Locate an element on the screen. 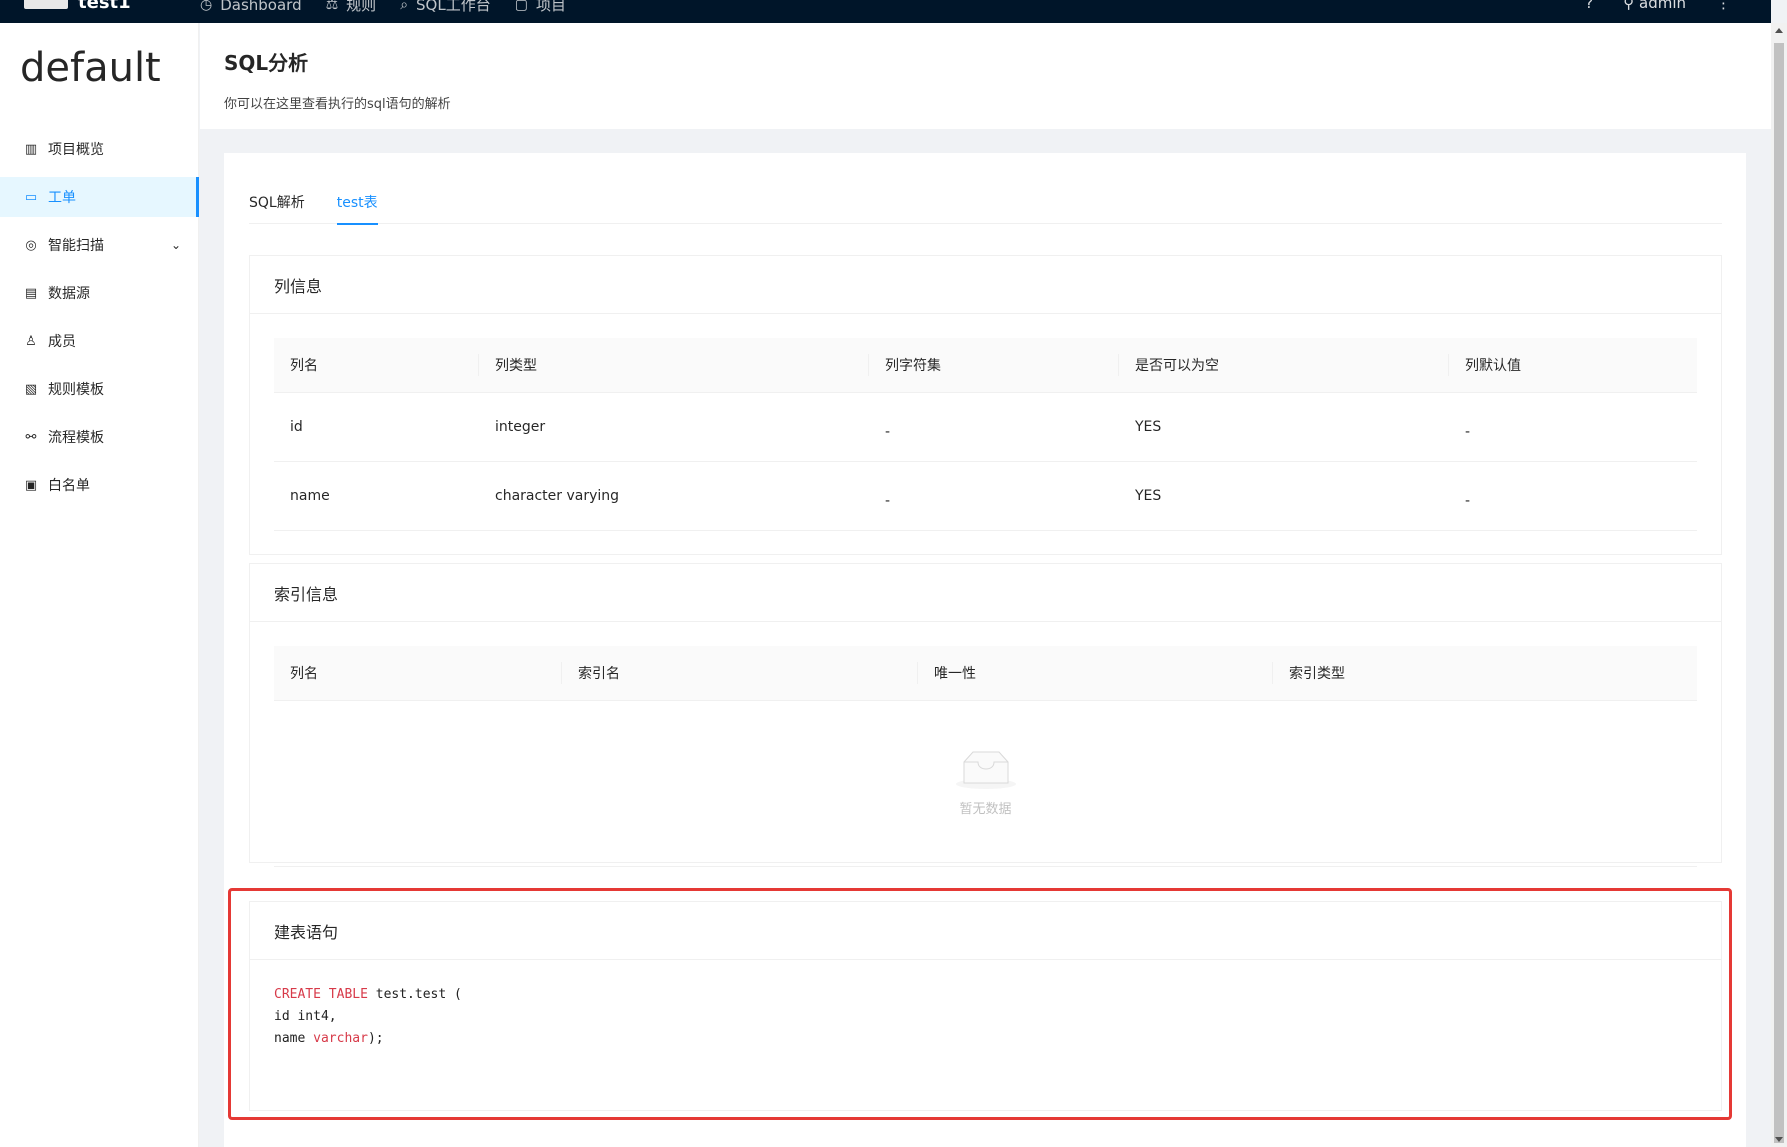 The height and width of the screenshot is (1147, 1787). top-nav: ◷ Dashboard ⚖ 规则 ⌕ SQL工作台 ▢ 项目 is located at coordinates (383, 7).